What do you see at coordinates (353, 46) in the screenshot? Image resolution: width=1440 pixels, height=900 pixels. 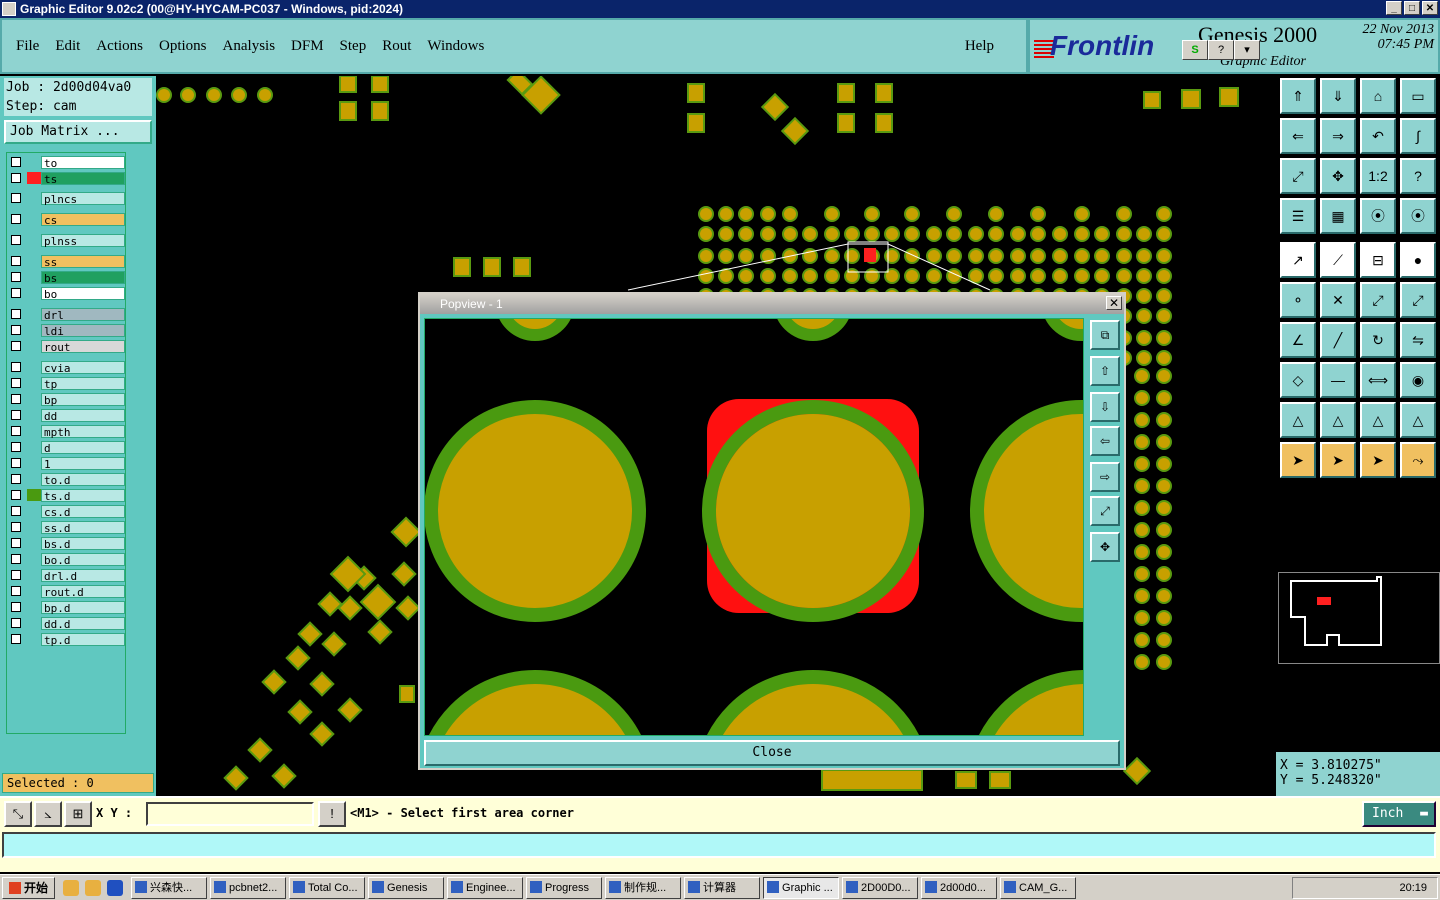 I see `menu-step: Step` at bounding box center [353, 46].